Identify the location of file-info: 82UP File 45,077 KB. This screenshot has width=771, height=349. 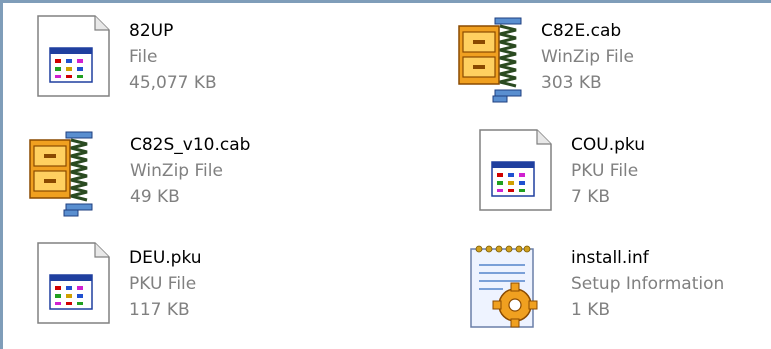
(173, 57).